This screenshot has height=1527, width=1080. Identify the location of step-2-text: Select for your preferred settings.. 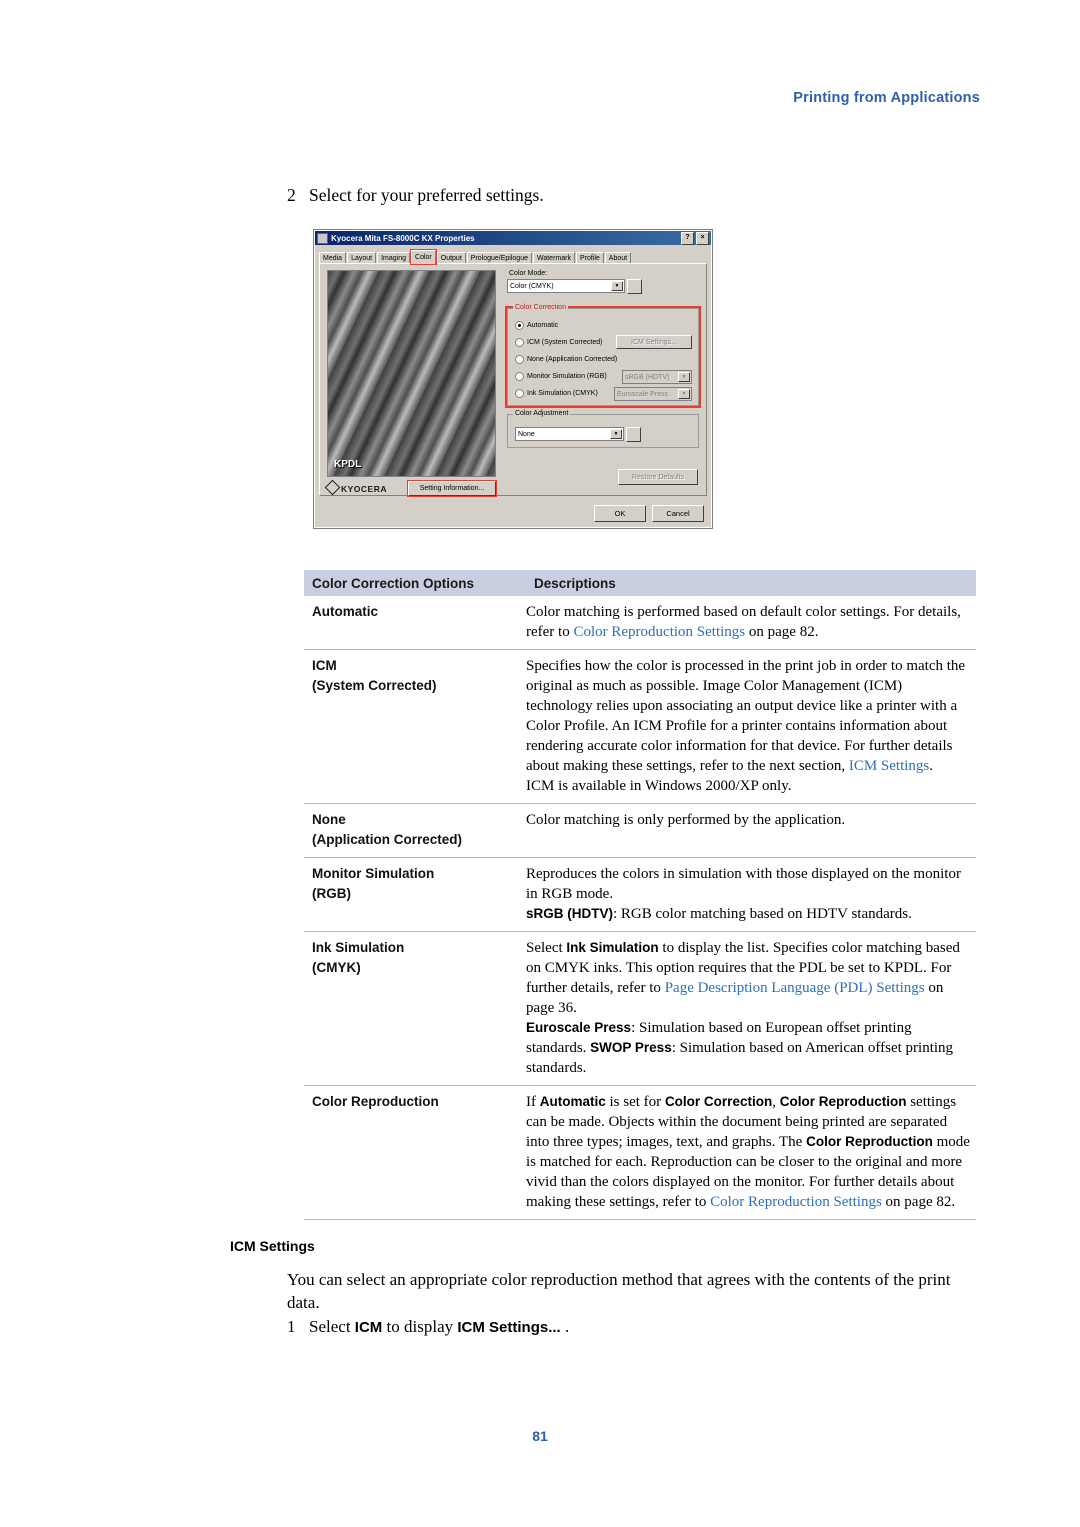
(426, 195).